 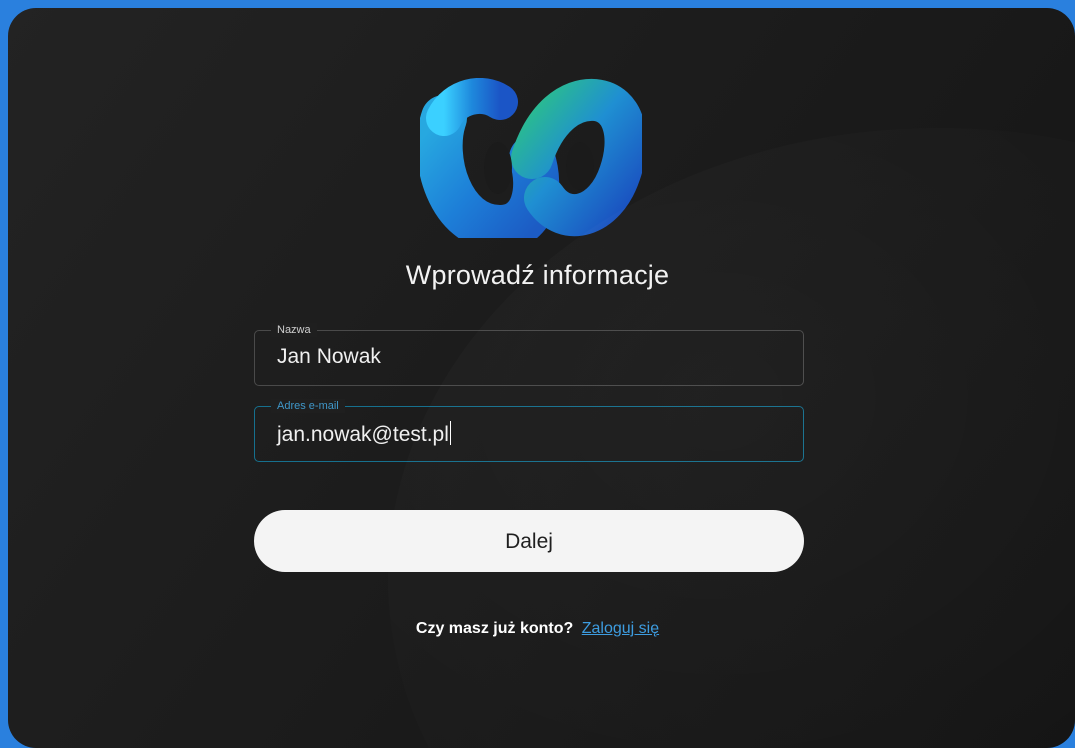 I want to click on page-title: Wprowadź informacje, so click(x=537, y=275).